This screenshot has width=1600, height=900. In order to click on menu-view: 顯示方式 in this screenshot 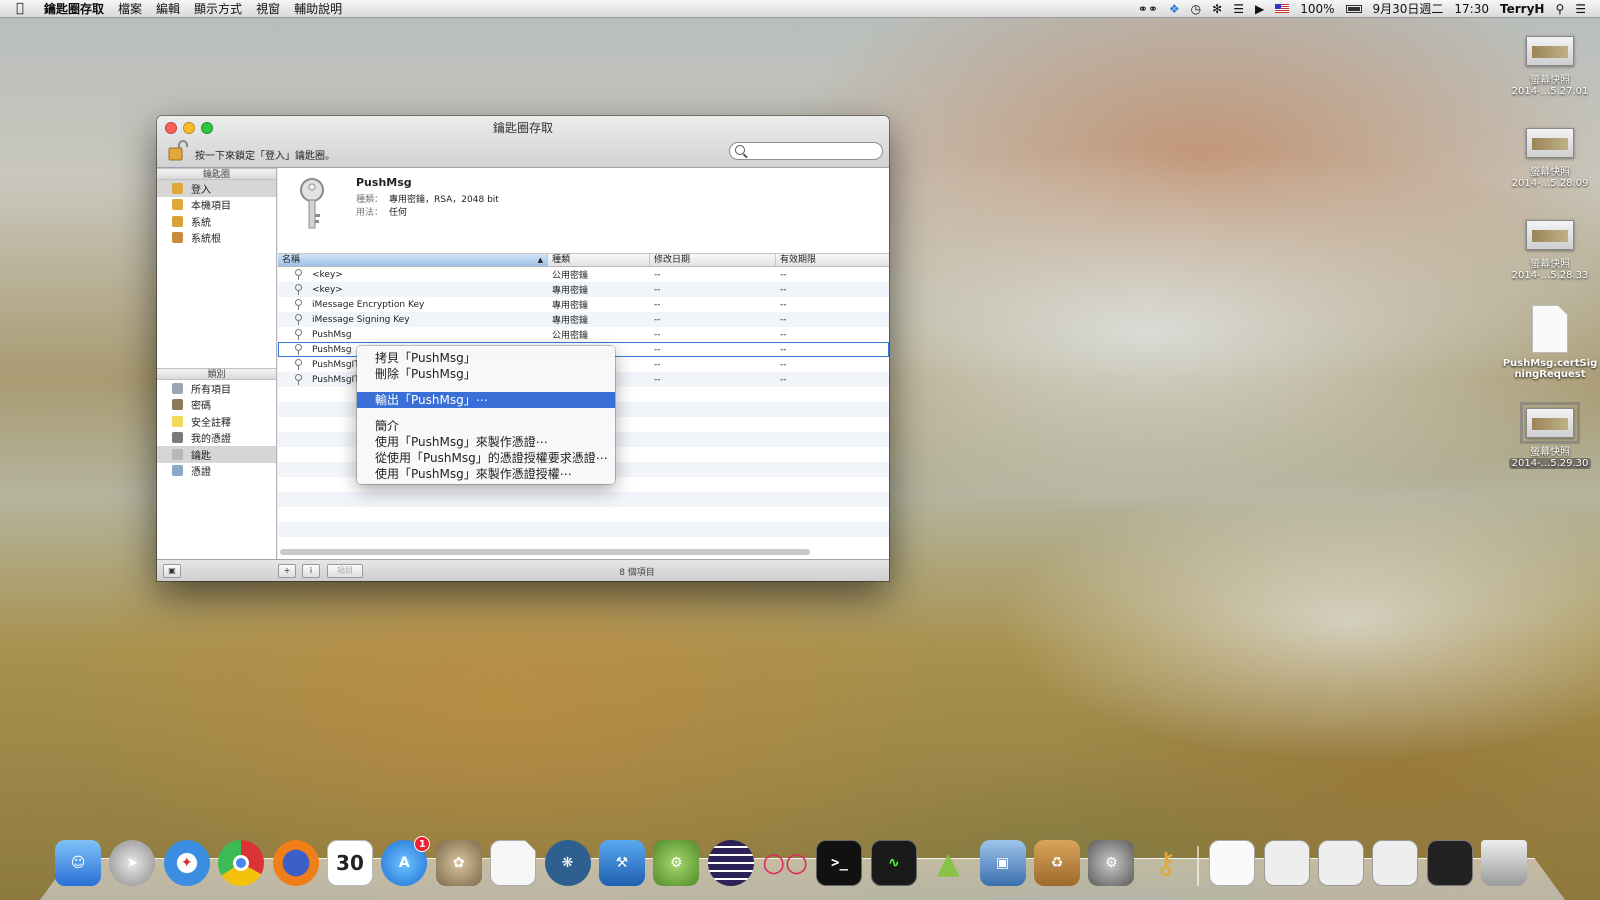, I will do `click(218, 8)`.